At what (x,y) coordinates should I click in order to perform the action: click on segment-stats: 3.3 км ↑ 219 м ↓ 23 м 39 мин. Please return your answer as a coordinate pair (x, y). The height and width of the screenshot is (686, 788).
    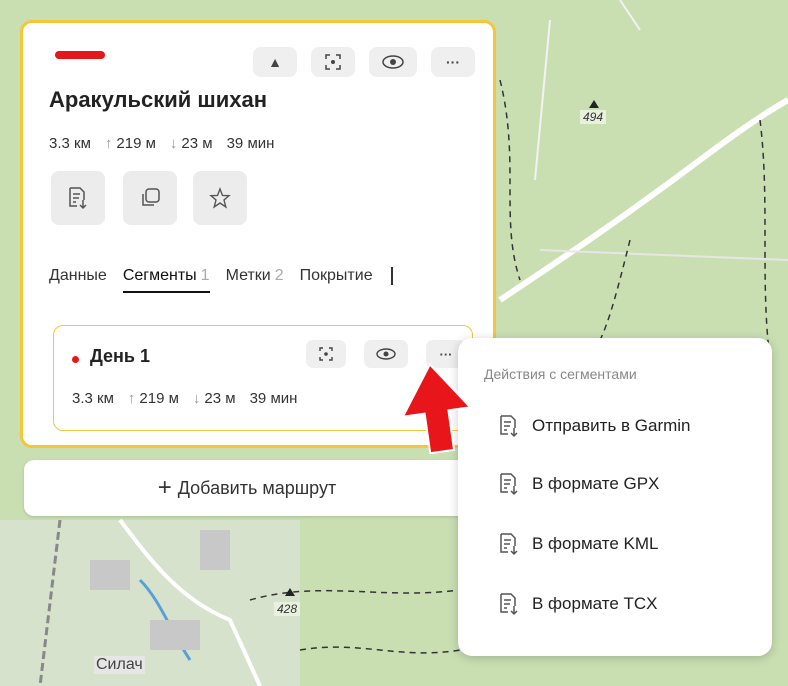
    Looking at the image, I should click on (184, 398).